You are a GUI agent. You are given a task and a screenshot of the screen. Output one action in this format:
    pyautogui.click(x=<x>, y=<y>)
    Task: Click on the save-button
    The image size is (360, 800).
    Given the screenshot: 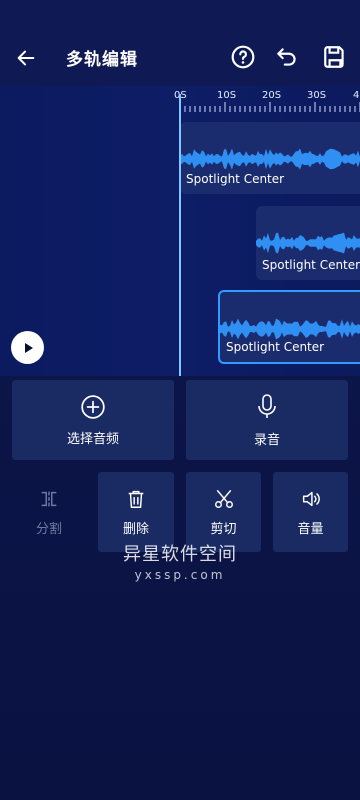 What is the action you would take?
    pyautogui.click(x=335, y=57)
    